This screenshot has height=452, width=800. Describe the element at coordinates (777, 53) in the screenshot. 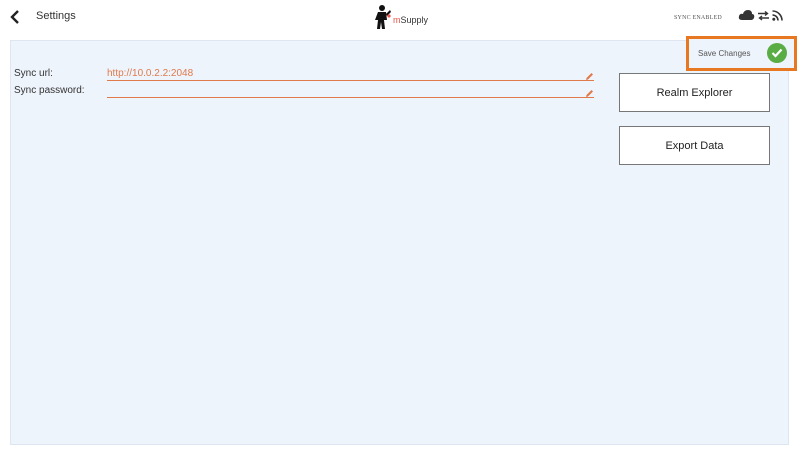

I see `check-circle-icon` at that location.